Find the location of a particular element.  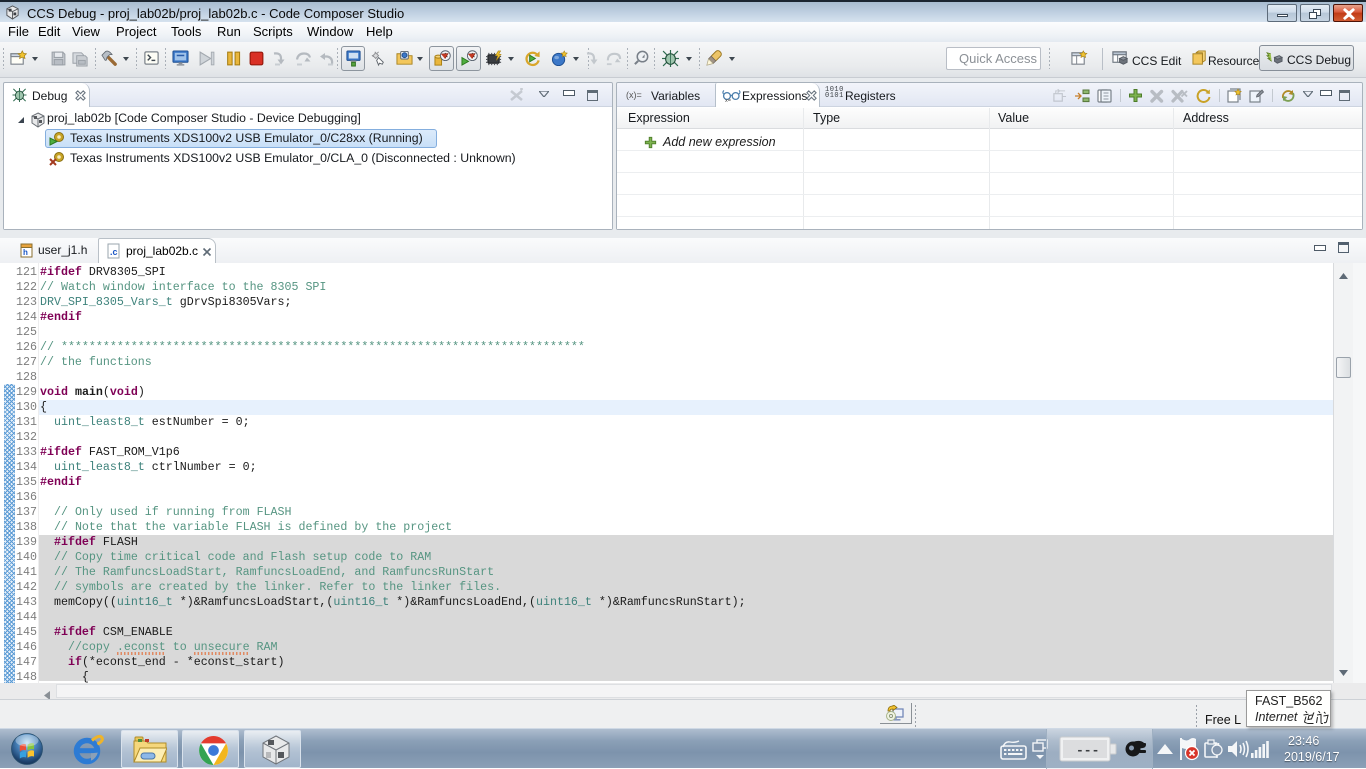

svg-text: .c is located at coordinates (114, 252).